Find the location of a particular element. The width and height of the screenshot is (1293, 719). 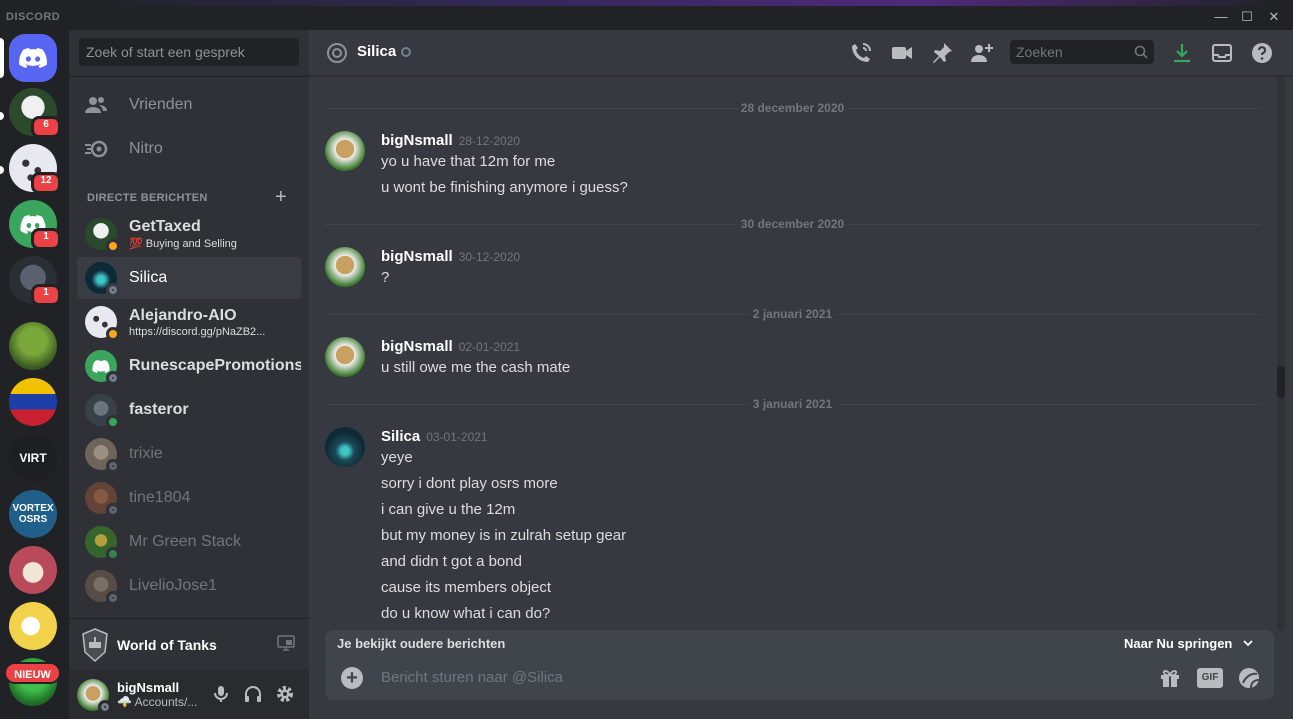

gift-icon is located at coordinates (1170, 678).